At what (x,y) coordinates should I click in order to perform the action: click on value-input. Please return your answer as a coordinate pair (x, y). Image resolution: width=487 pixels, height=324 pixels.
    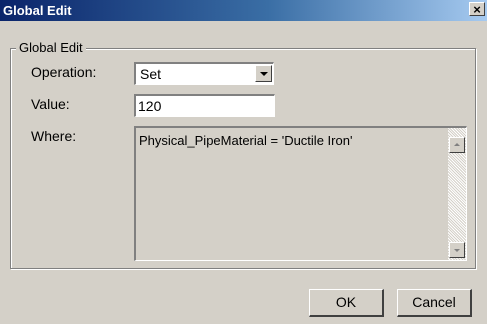
    Looking at the image, I should click on (204, 105).